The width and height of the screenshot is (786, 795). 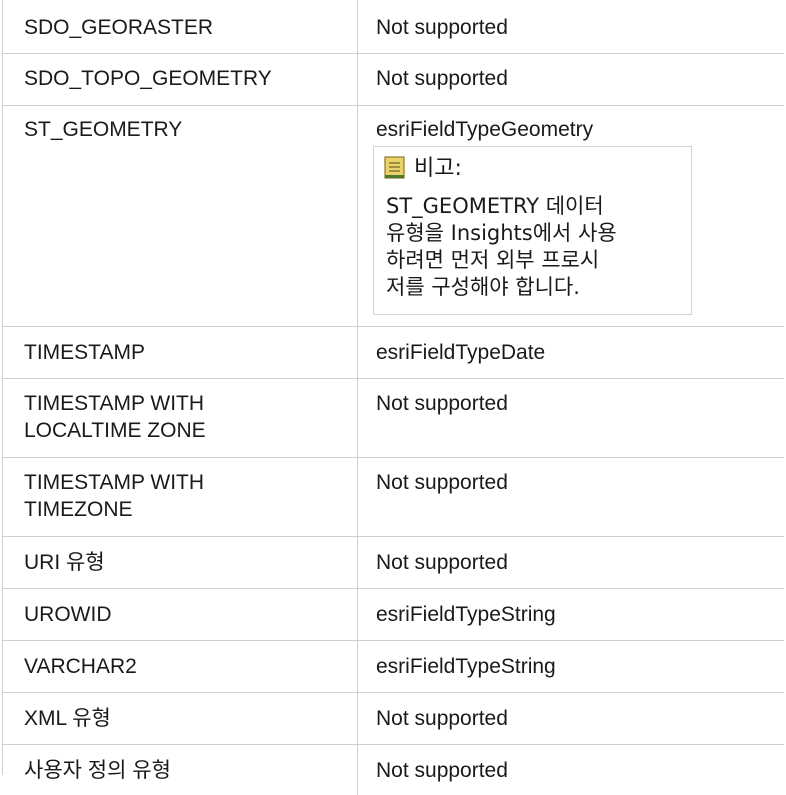 What do you see at coordinates (180, 216) in the screenshot?
I see `data-type-cell: ST_GEOMETRY` at bounding box center [180, 216].